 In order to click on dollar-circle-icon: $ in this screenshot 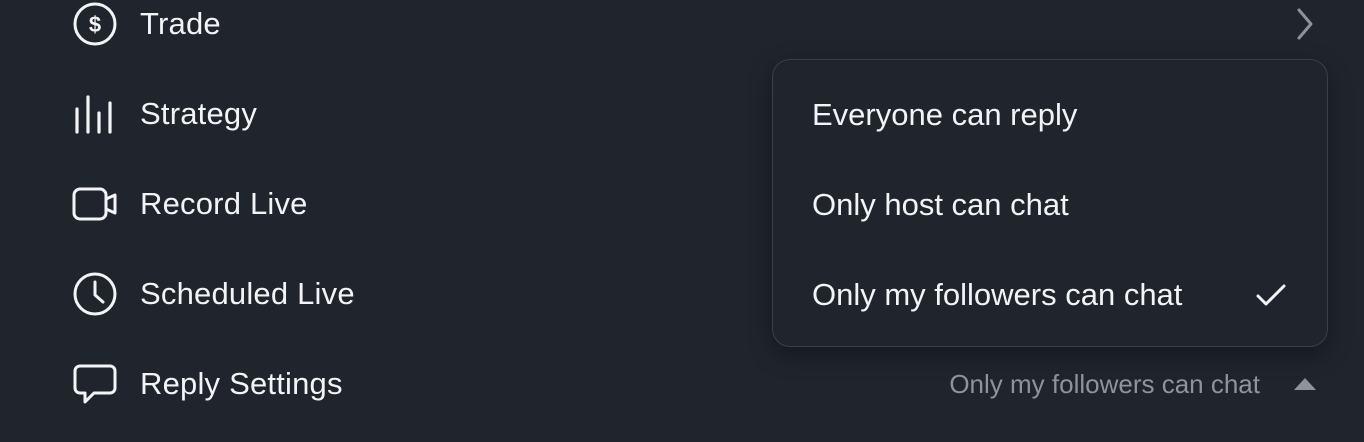, I will do `click(95, 24)`.